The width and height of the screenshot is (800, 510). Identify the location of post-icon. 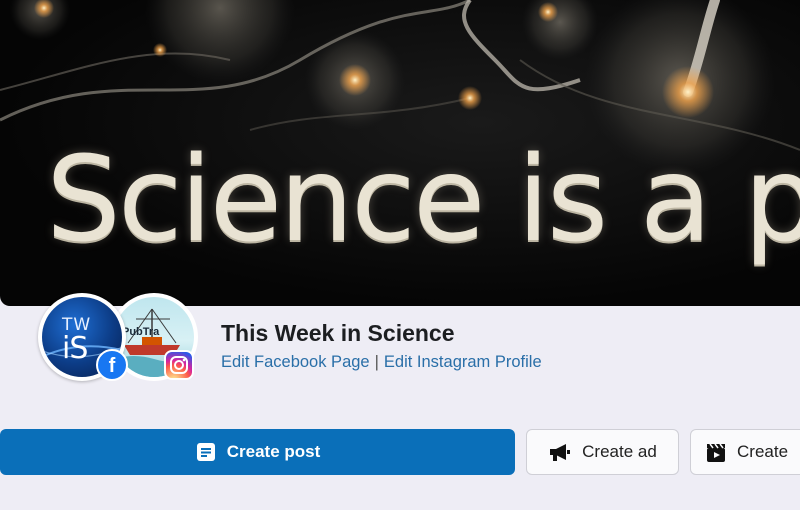
(205, 452).